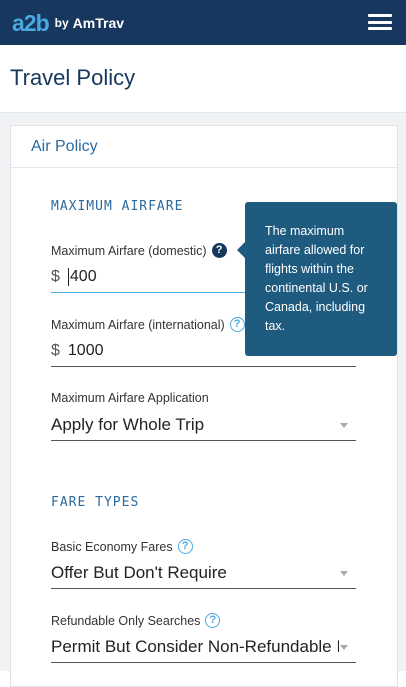 Image resolution: width=406 pixels, height=687 pixels. I want to click on text-cursor, so click(68, 277).